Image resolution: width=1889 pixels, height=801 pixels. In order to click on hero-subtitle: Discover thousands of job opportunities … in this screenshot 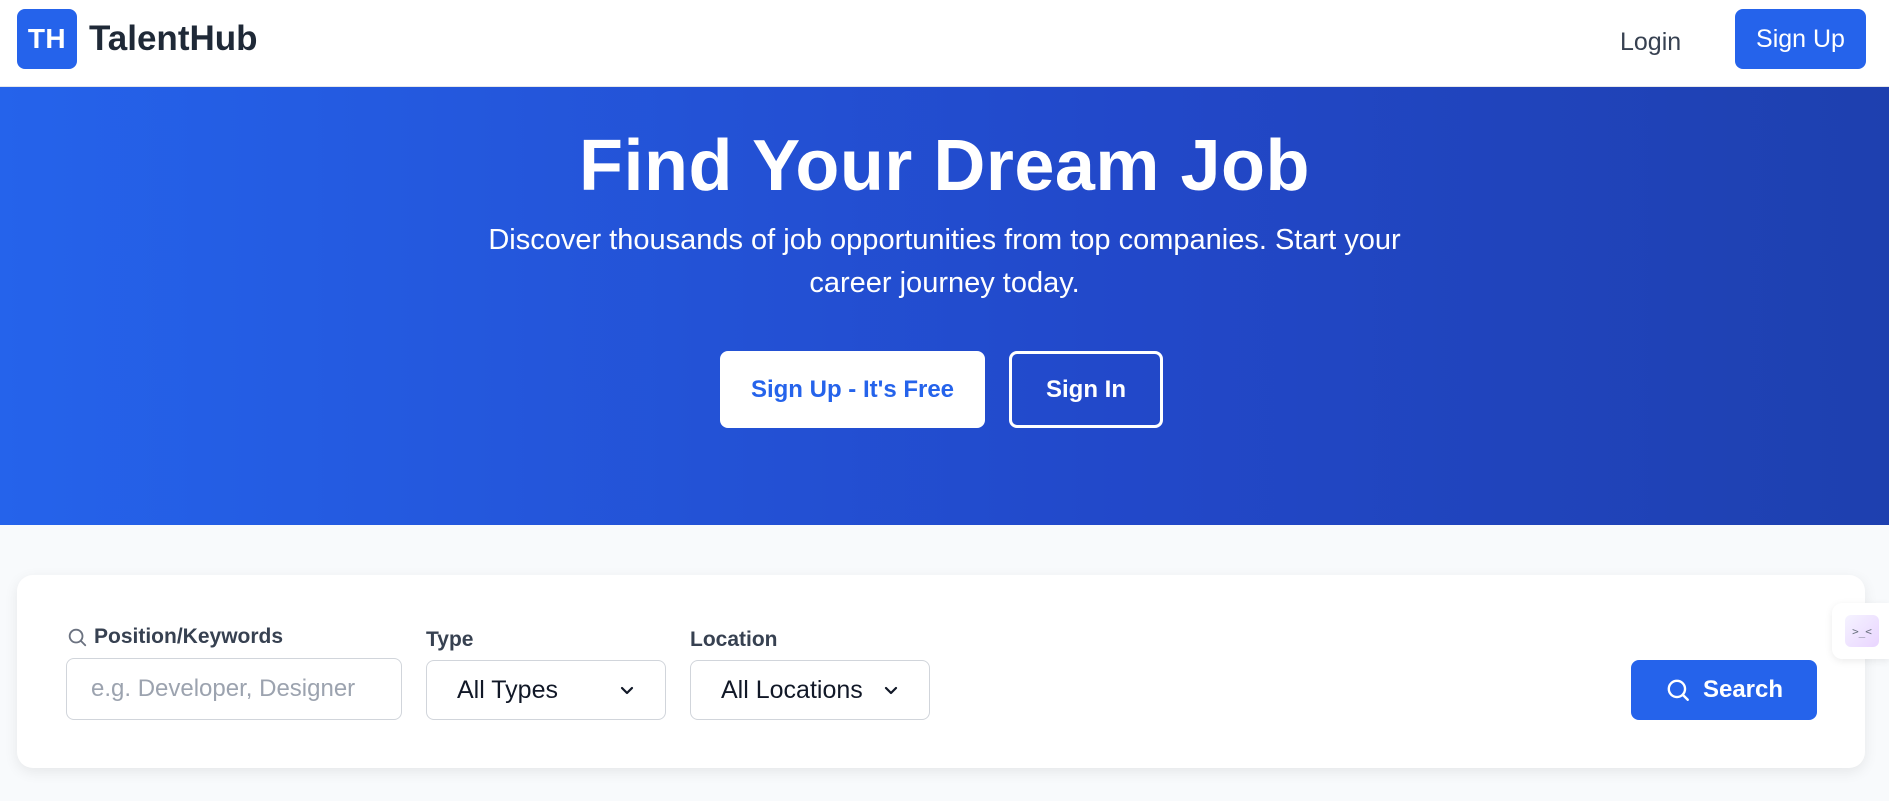, I will do `click(944, 261)`.